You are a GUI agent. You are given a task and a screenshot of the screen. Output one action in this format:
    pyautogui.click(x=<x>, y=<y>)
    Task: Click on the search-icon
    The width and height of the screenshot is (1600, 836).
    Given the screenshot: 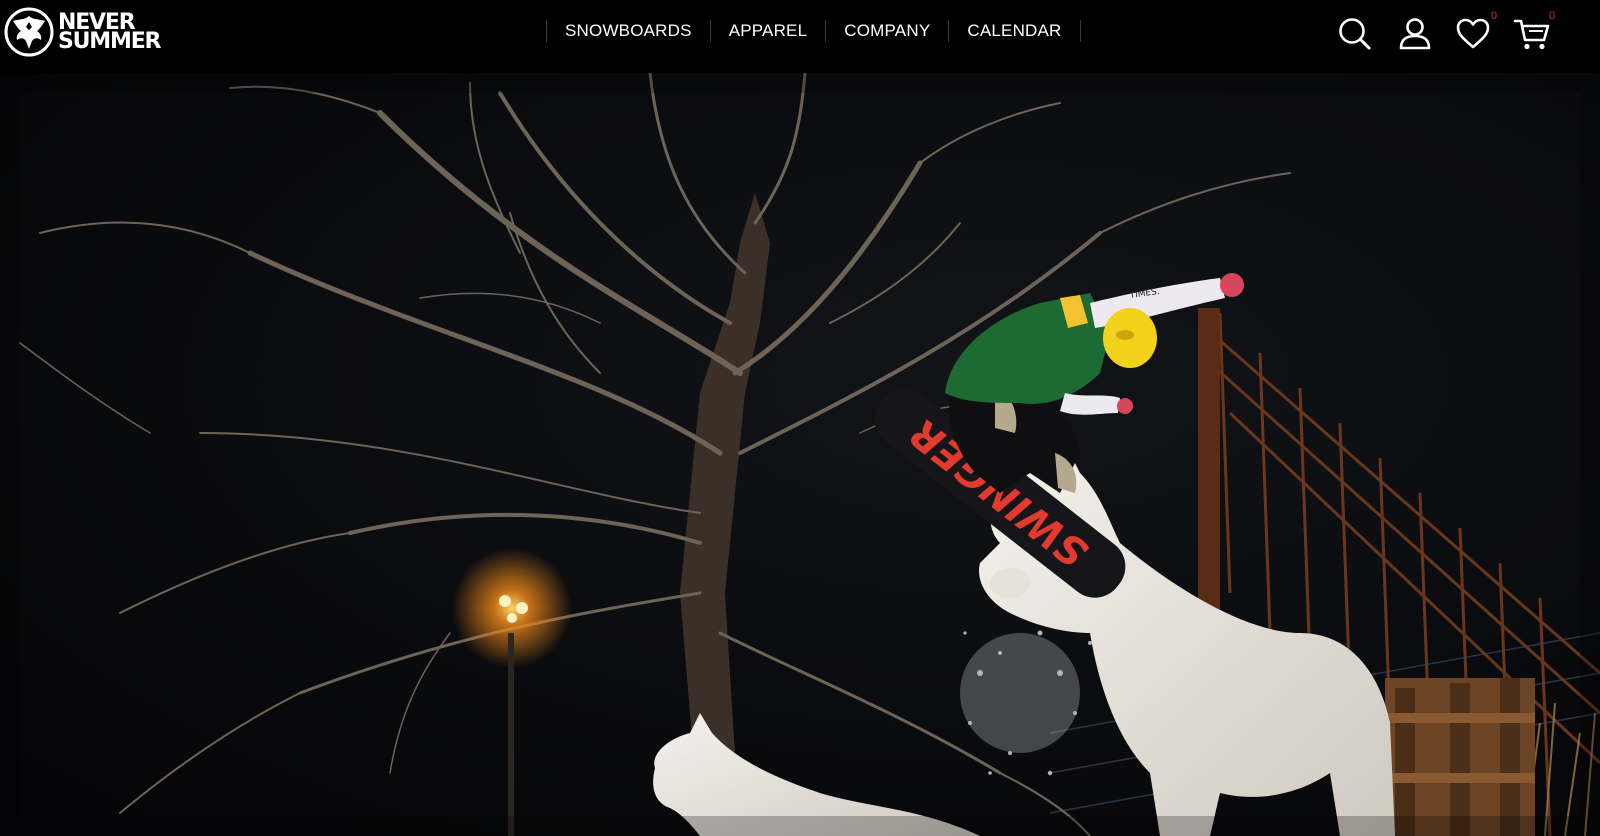 What is the action you would take?
    pyautogui.click(x=1355, y=34)
    